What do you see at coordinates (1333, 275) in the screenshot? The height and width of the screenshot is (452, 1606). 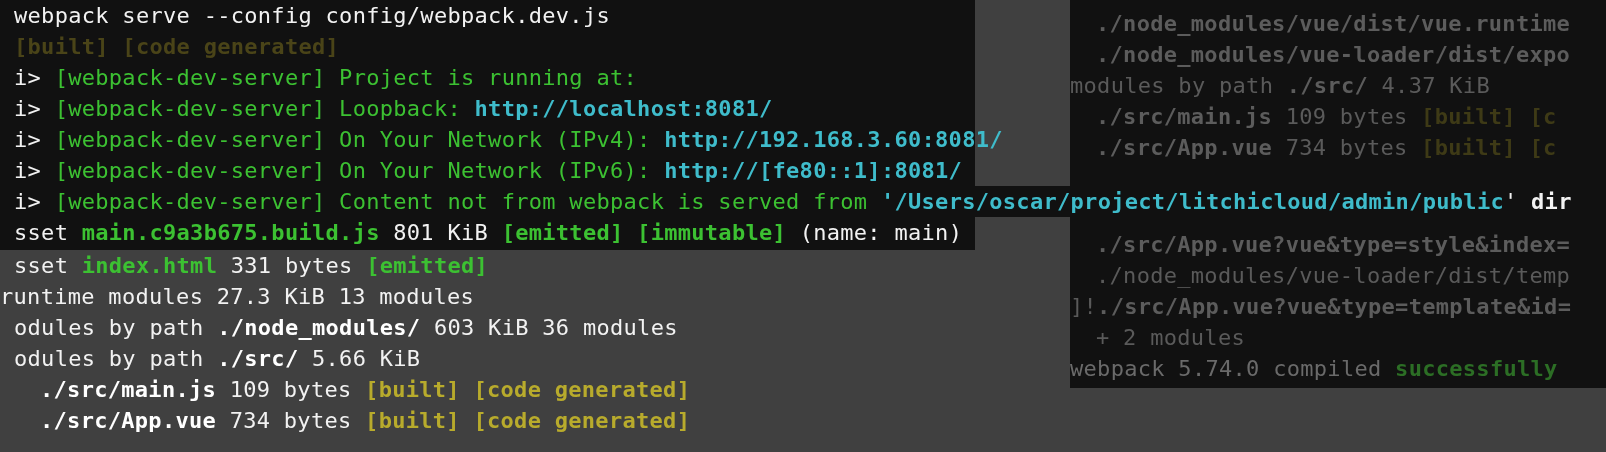 I see `terminal-text: ./node_modules/vue-loader/dist/temp` at bounding box center [1333, 275].